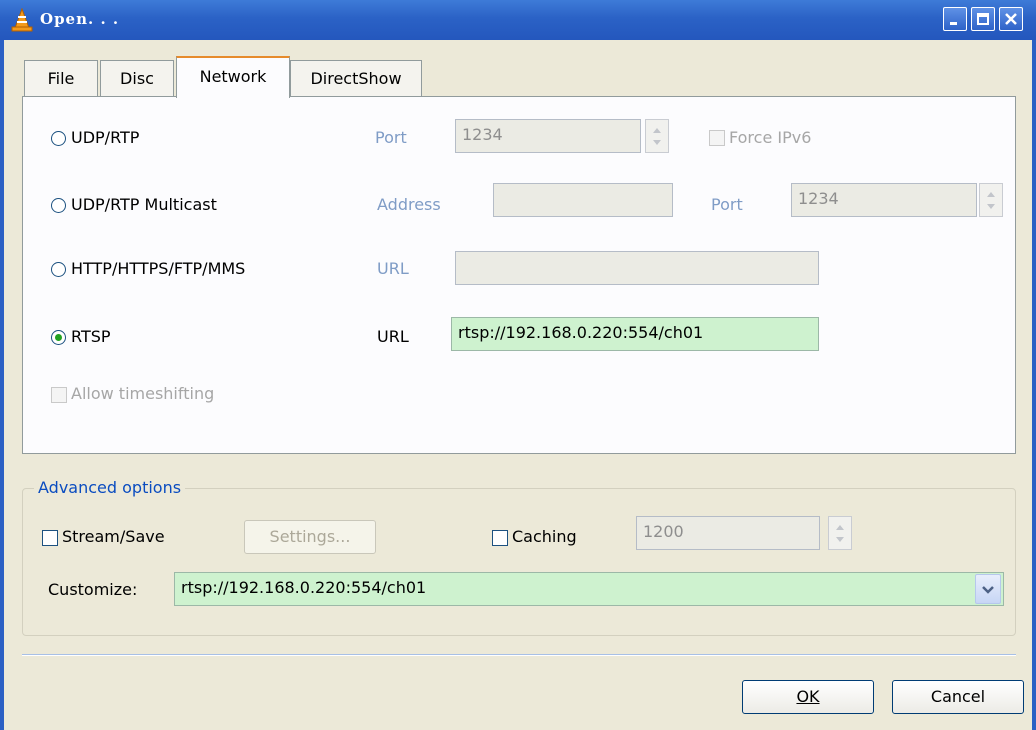 The image size is (1036, 730). What do you see at coordinates (637, 268) in the screenshot?
I see `http-url-field` at bounding box center [637, 268].